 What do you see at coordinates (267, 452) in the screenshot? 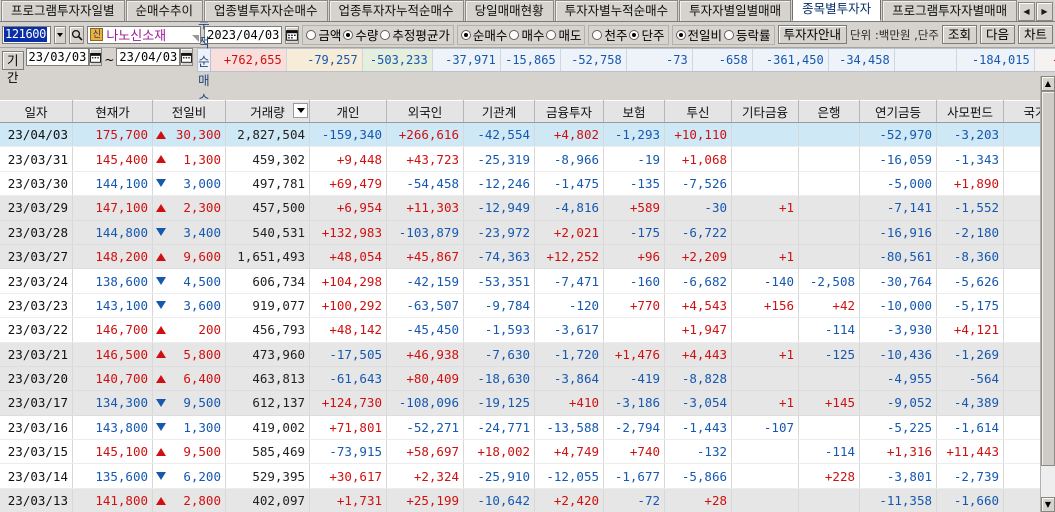
I see `cell-volume: 585,469` at bounding box center [267, 452].